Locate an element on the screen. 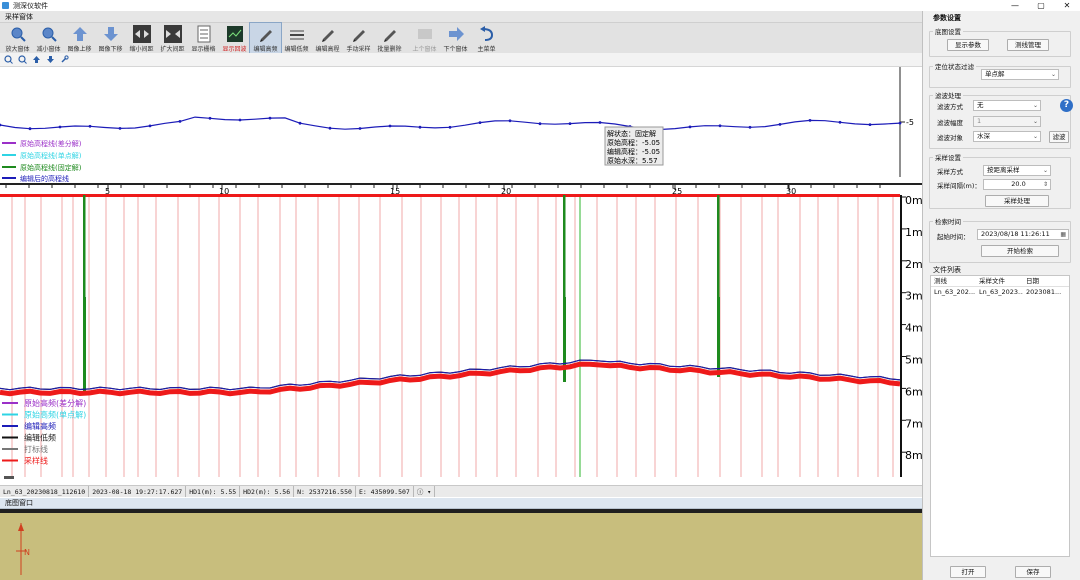 The width and height of the screenshot is (1080, 580). toolbar-label: 编辑低频 is located at coordinates (296, 49).